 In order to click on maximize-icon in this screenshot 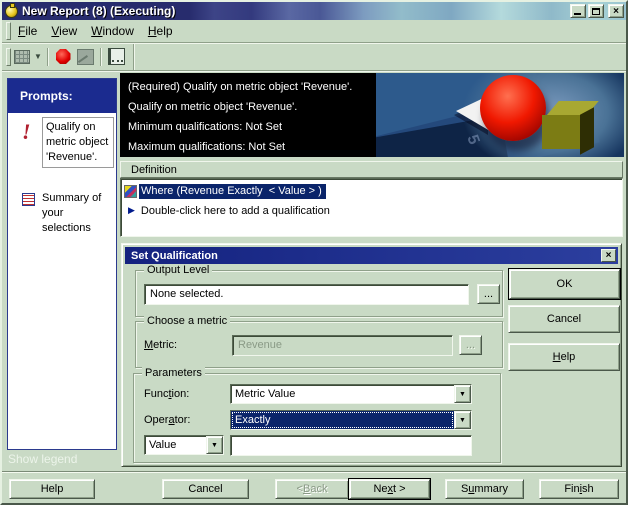, I will do `click(596, 11)`.